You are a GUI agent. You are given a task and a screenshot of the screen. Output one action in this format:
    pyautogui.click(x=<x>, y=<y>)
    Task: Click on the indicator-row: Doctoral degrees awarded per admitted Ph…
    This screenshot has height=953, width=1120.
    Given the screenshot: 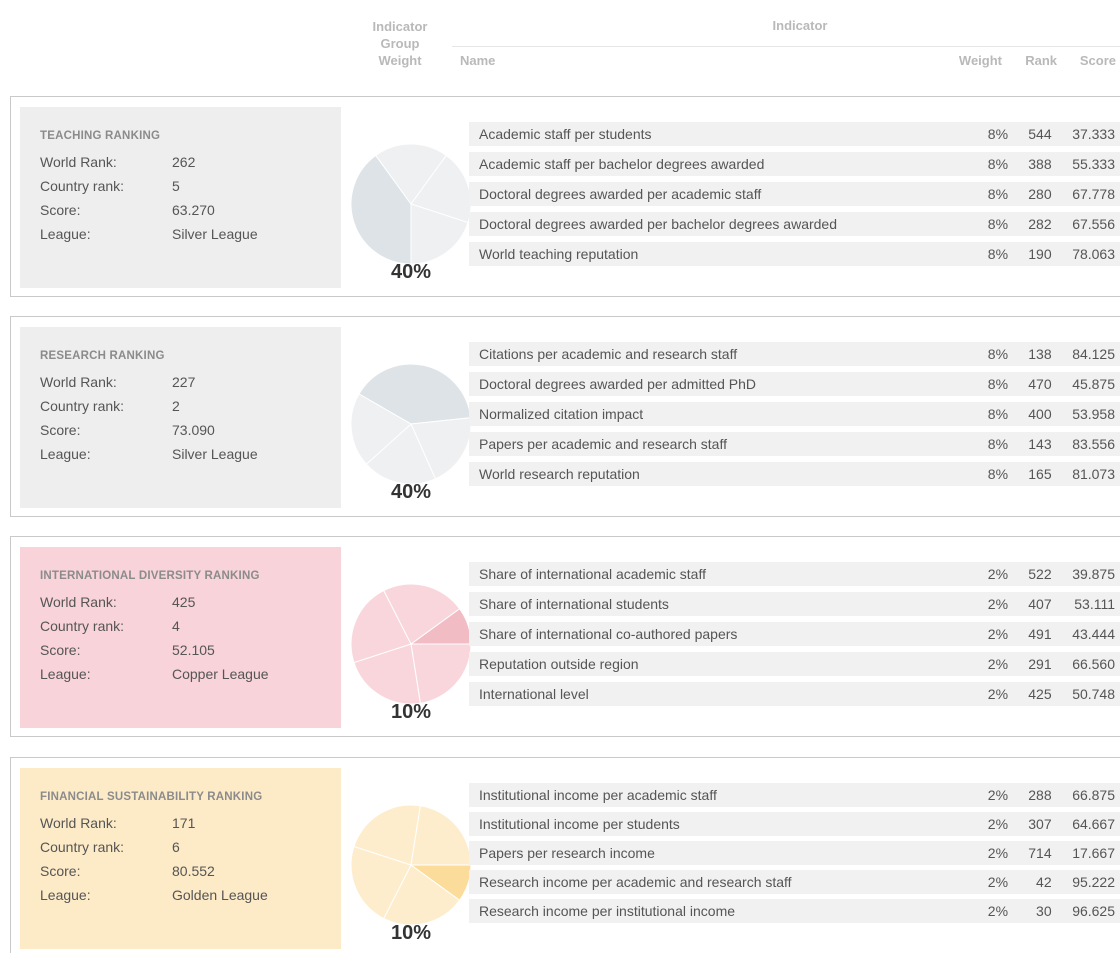 What is the action you would take?
    pyautogui.click(x=794, y=384)
    